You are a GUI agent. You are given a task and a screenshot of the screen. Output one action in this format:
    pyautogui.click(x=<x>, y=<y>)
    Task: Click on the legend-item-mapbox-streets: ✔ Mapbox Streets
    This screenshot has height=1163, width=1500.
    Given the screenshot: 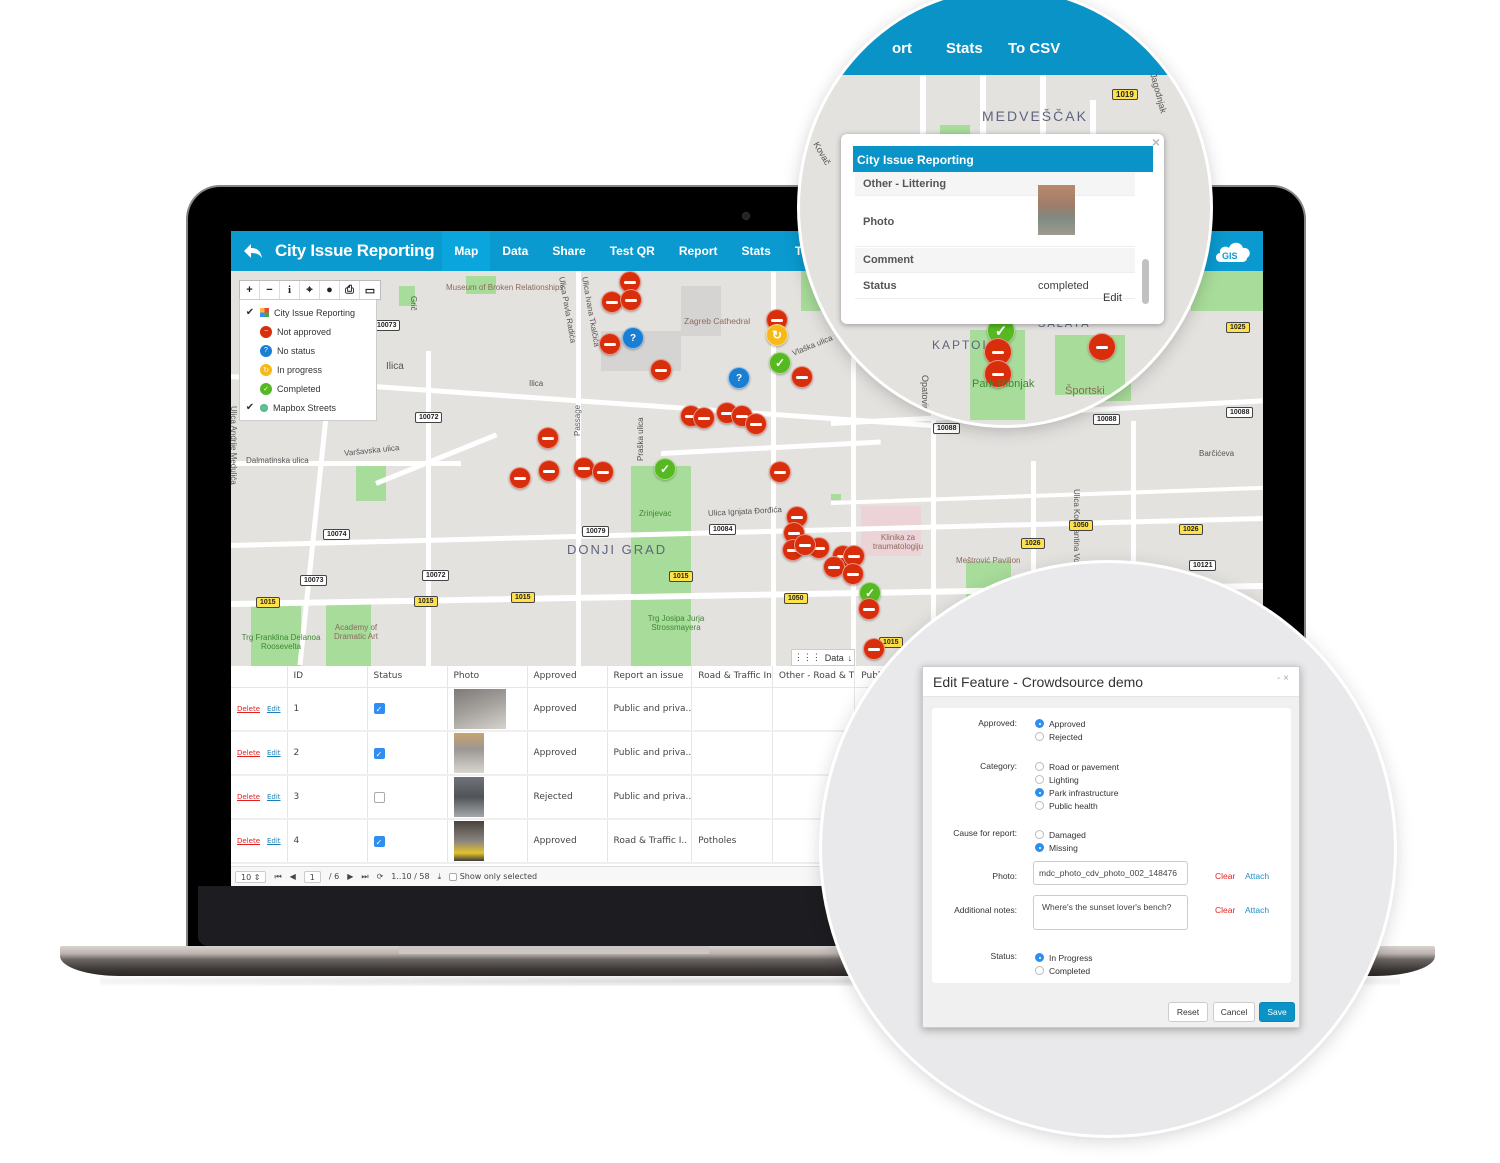 What is the action you would take?
    pyautogui.click(x=308, y=407)
    